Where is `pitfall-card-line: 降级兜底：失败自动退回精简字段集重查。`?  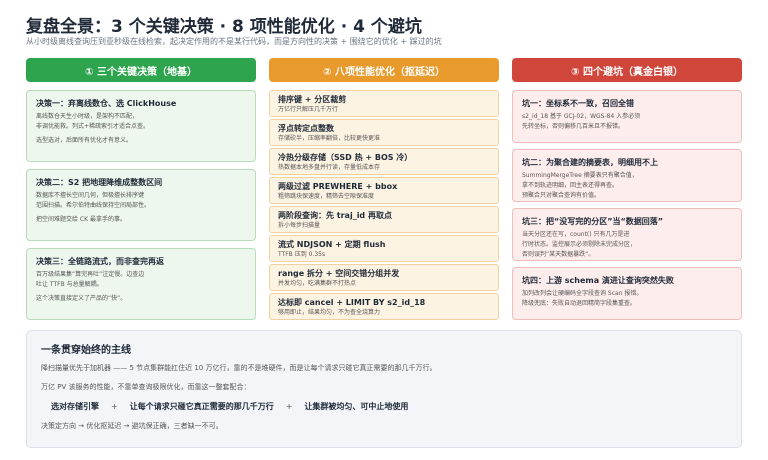 pitfall-card-line: 降级兜底：失败自动退回精简字段集重查。 is located at coordinates (579, 303).